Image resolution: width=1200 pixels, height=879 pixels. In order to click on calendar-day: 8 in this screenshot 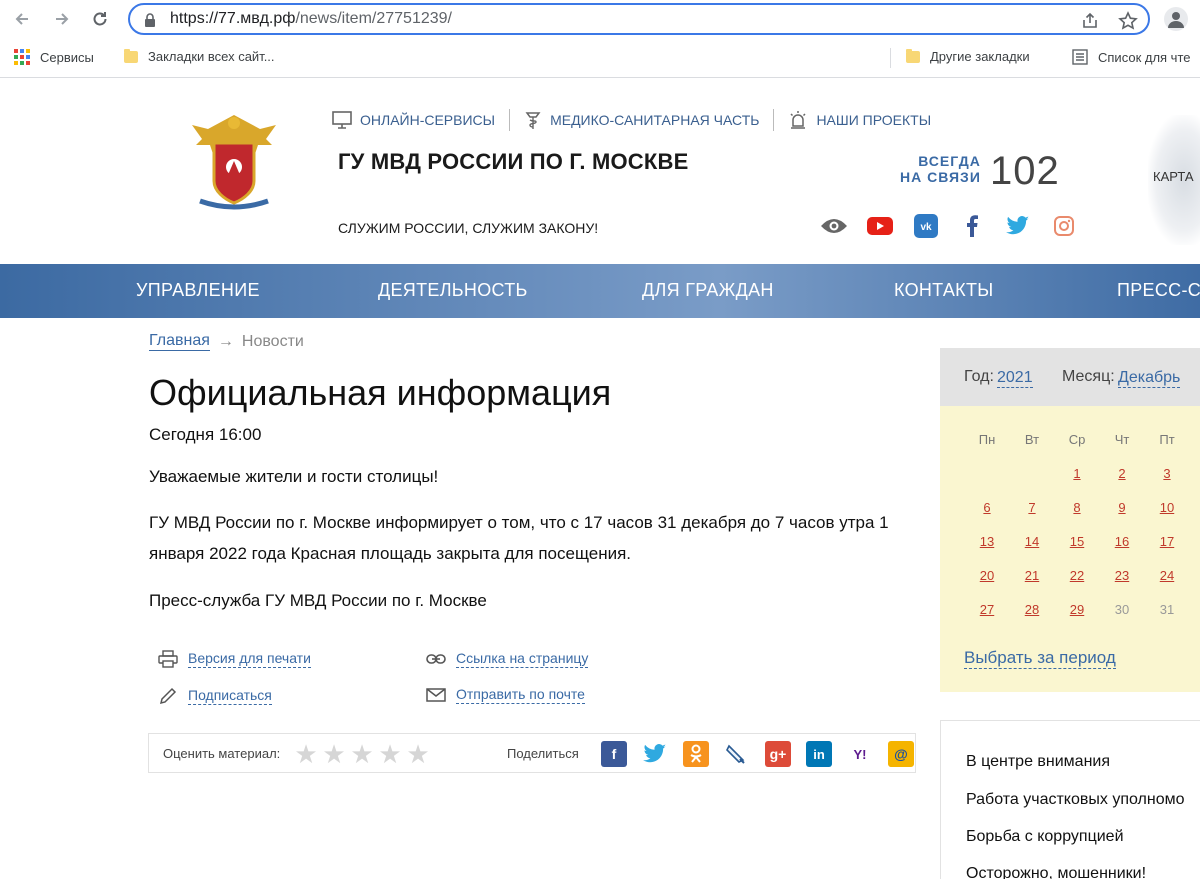, I will do `click(1077, 507)`.